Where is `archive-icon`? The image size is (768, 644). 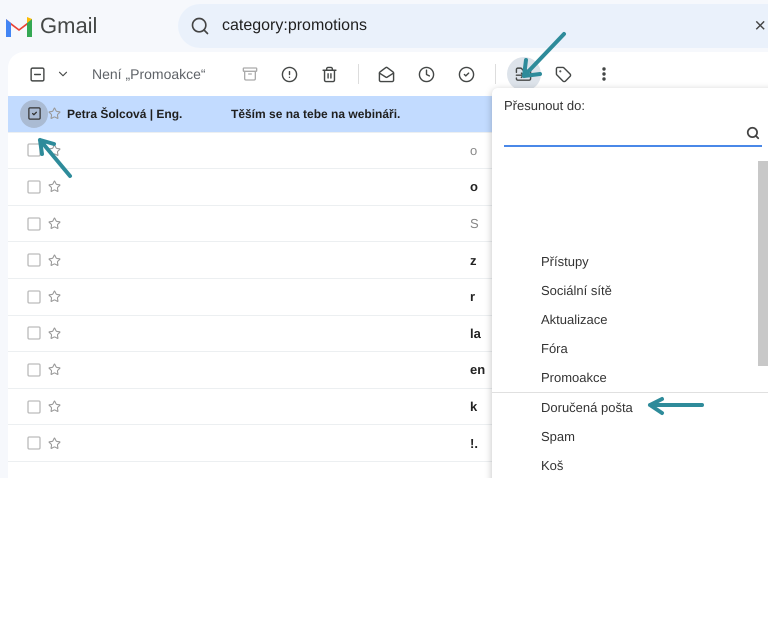 archive-icon is located at coordinates (250, 74).